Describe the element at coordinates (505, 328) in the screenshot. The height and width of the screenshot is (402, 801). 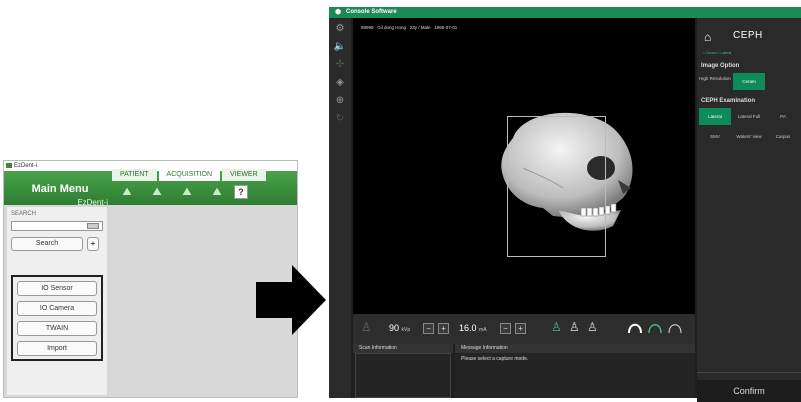
I see `ma-decrease-button: −` at that location.